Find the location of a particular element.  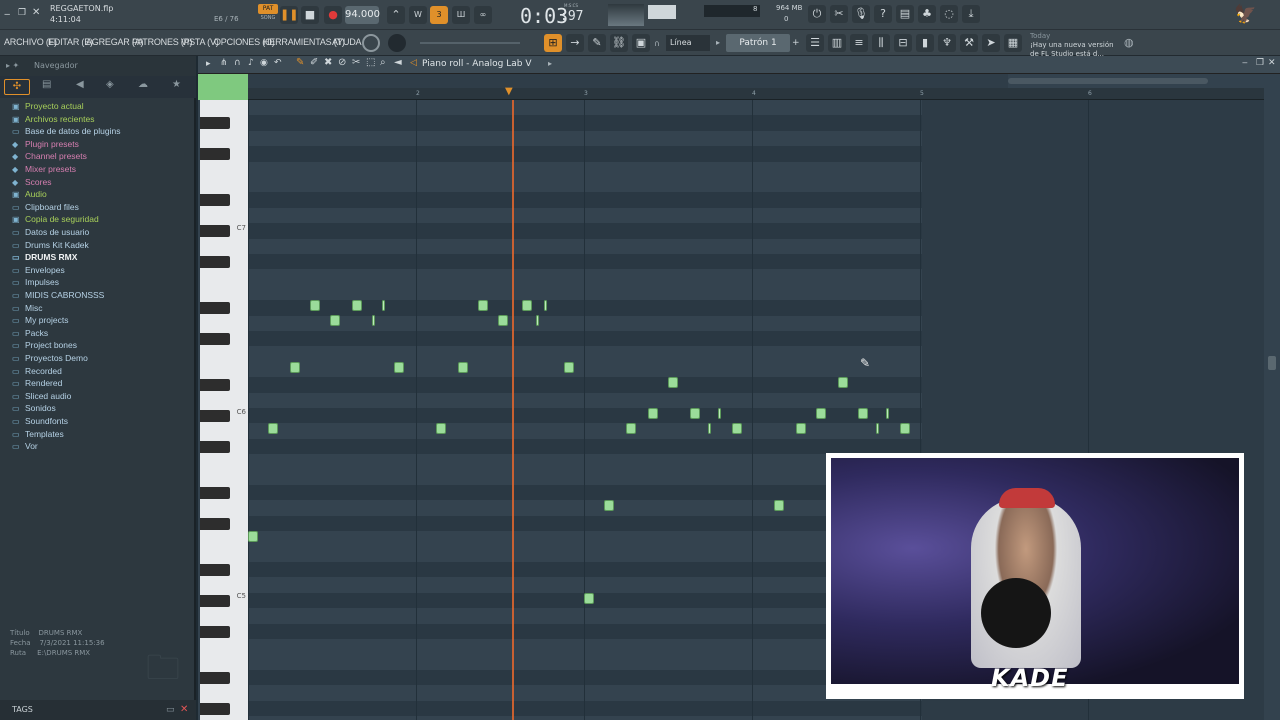

draw-tool-icon: ✎ is located at coordinates (300, 62).